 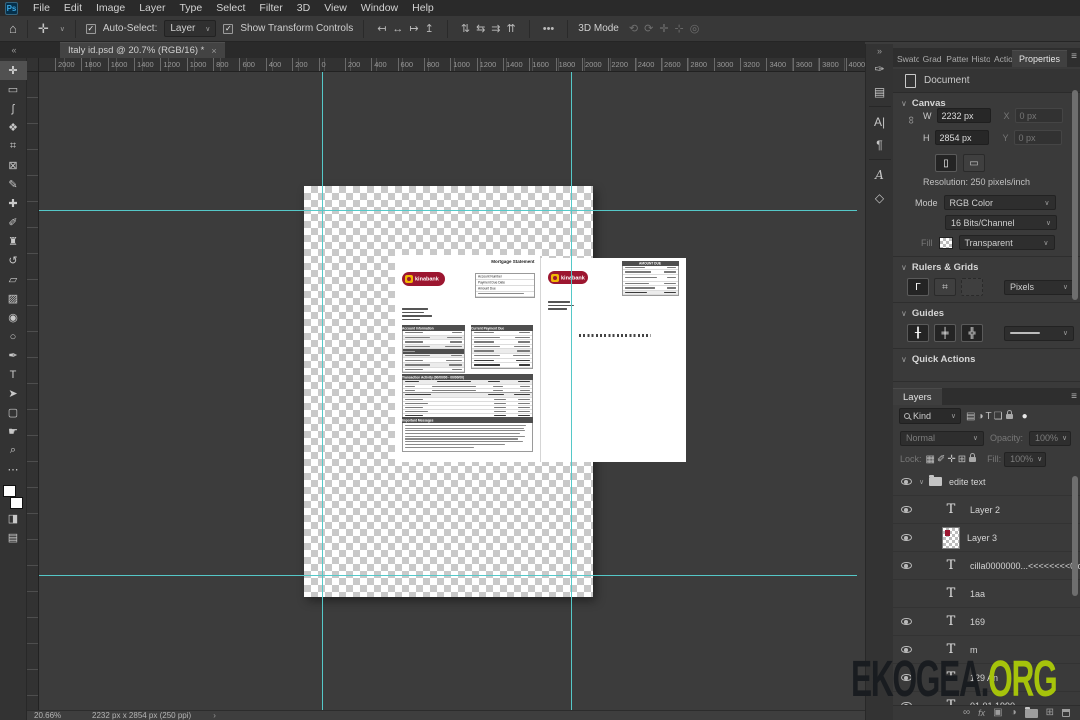 What do you see at coordinates (972, 287) in the screenshot?
I see `toggle-snap-button` at bounding box center [972, 287].